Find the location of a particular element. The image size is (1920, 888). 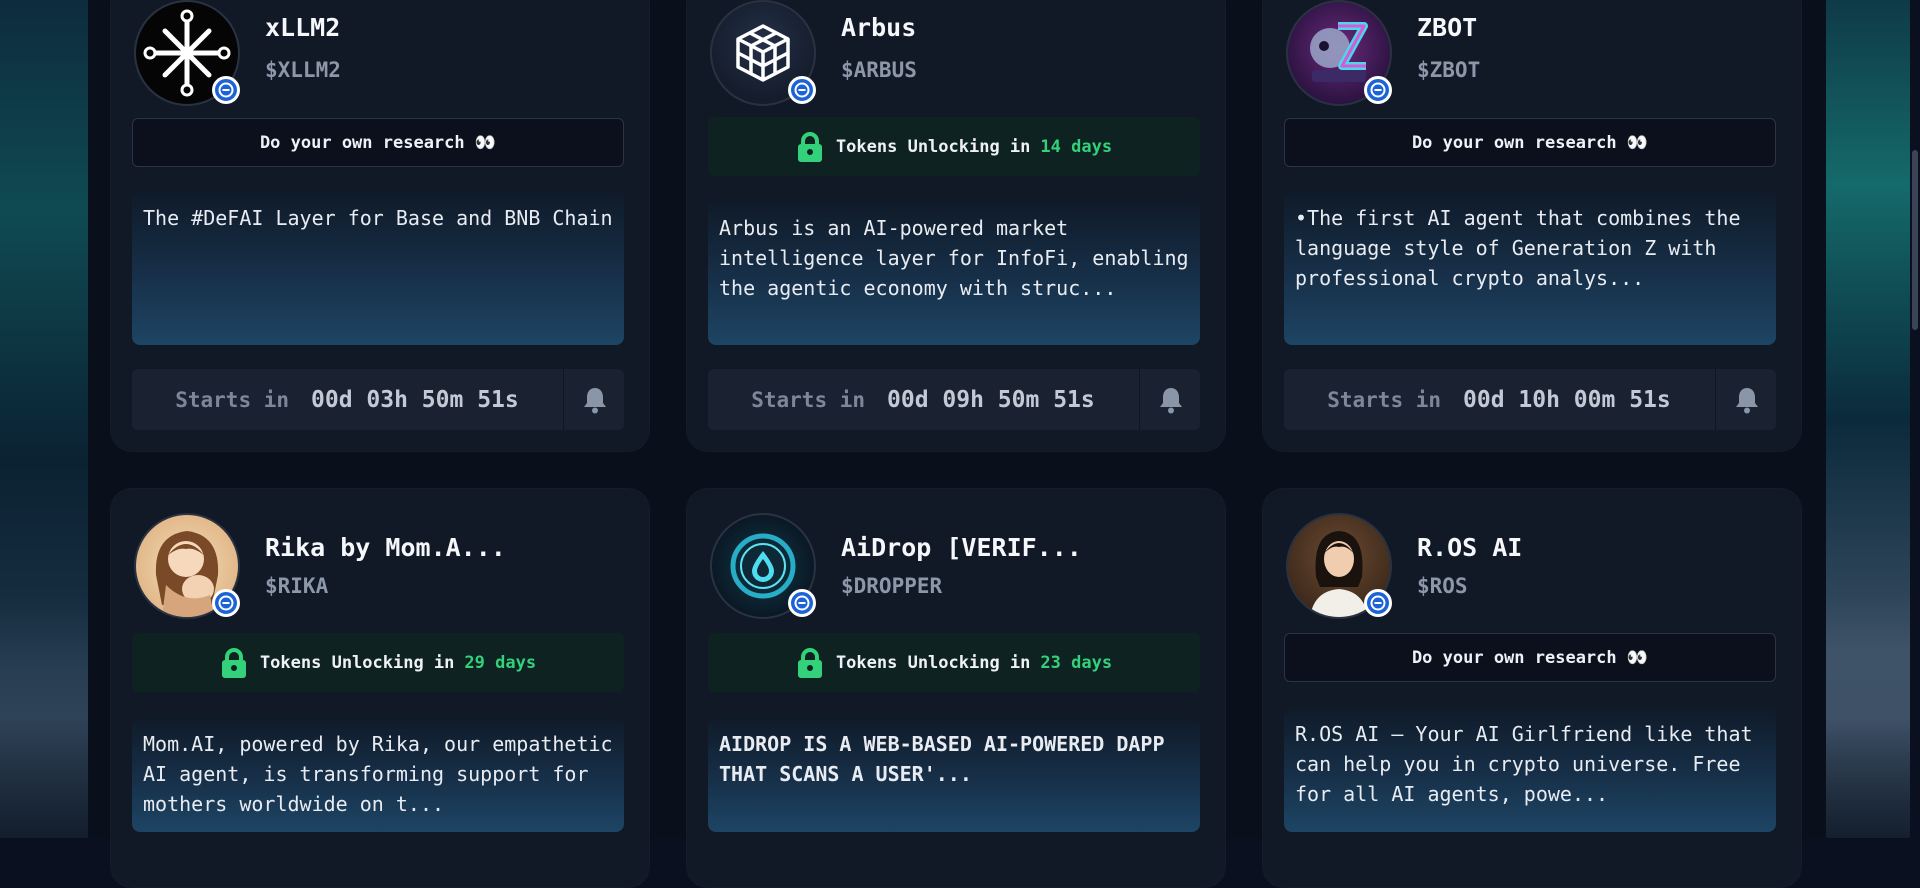

countdown-timer: 00d 09h 50m 51s is located at coordinates (991, 399).